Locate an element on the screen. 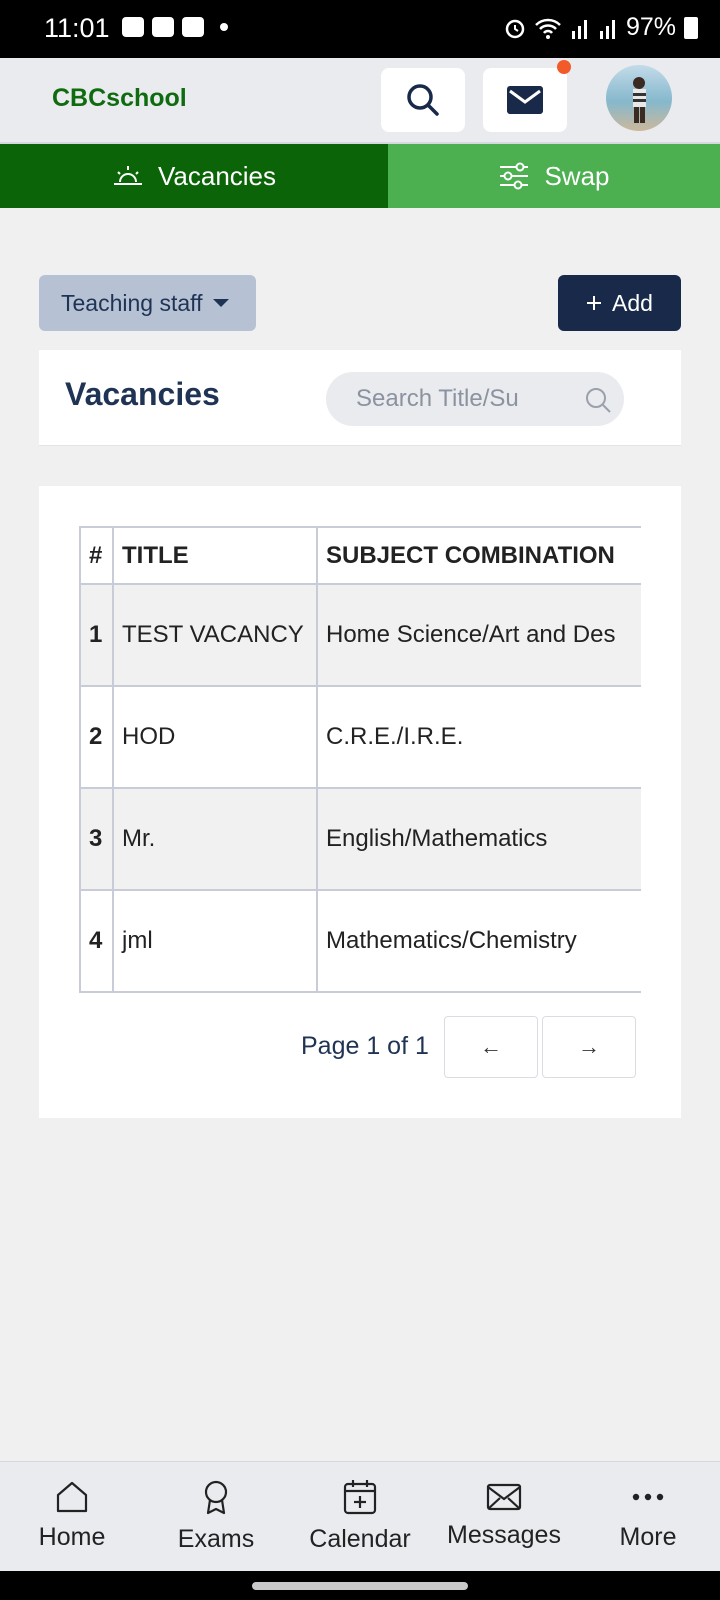  column-header-subject-combination: SUBJECT COMBINATION is located at coordinates (478, 555).